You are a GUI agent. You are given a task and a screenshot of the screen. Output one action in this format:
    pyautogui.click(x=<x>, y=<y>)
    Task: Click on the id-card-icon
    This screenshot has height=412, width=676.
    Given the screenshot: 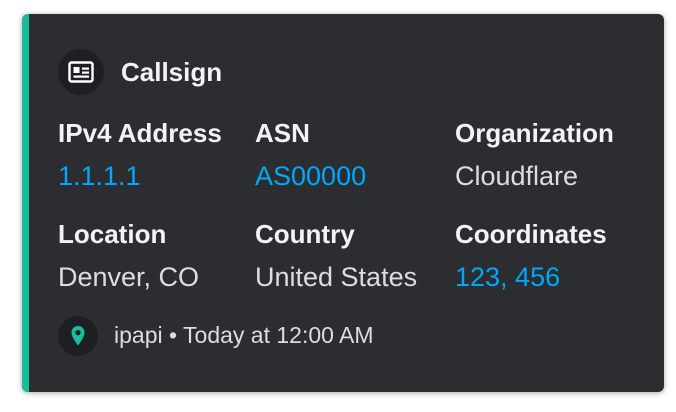 What is the action you would take?
    pyautogui.click(x=81, y=72)
    